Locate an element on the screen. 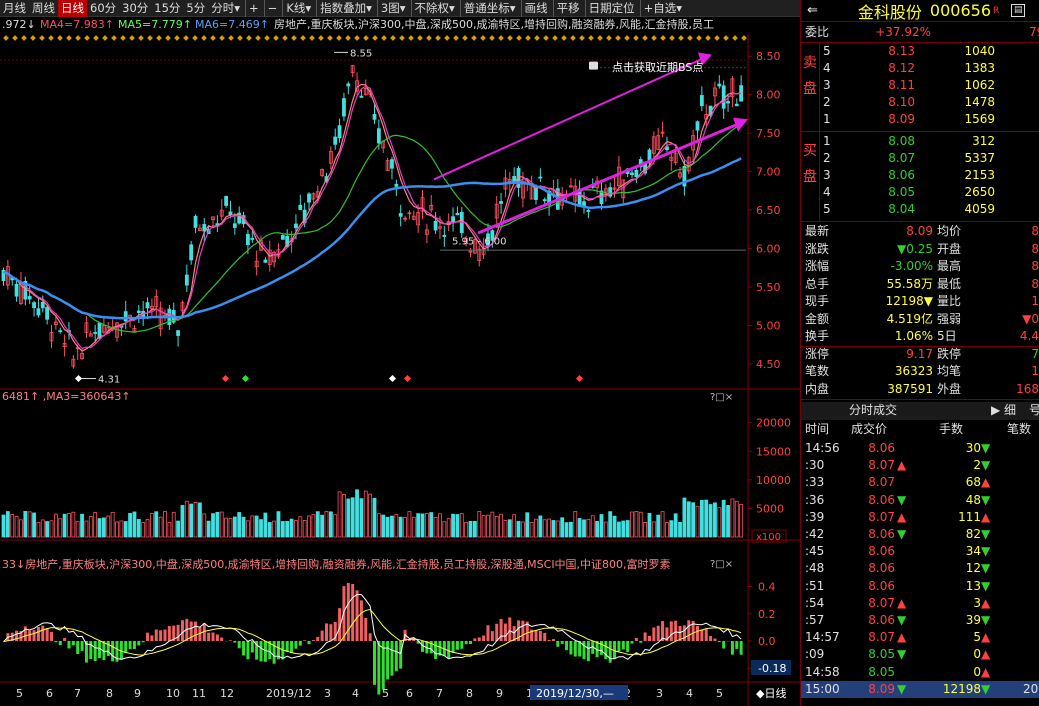 Image resolution: width=1039 pixels, height=706 pixels. ticks-number-button: 号 is located at coordinates (1034, 410).